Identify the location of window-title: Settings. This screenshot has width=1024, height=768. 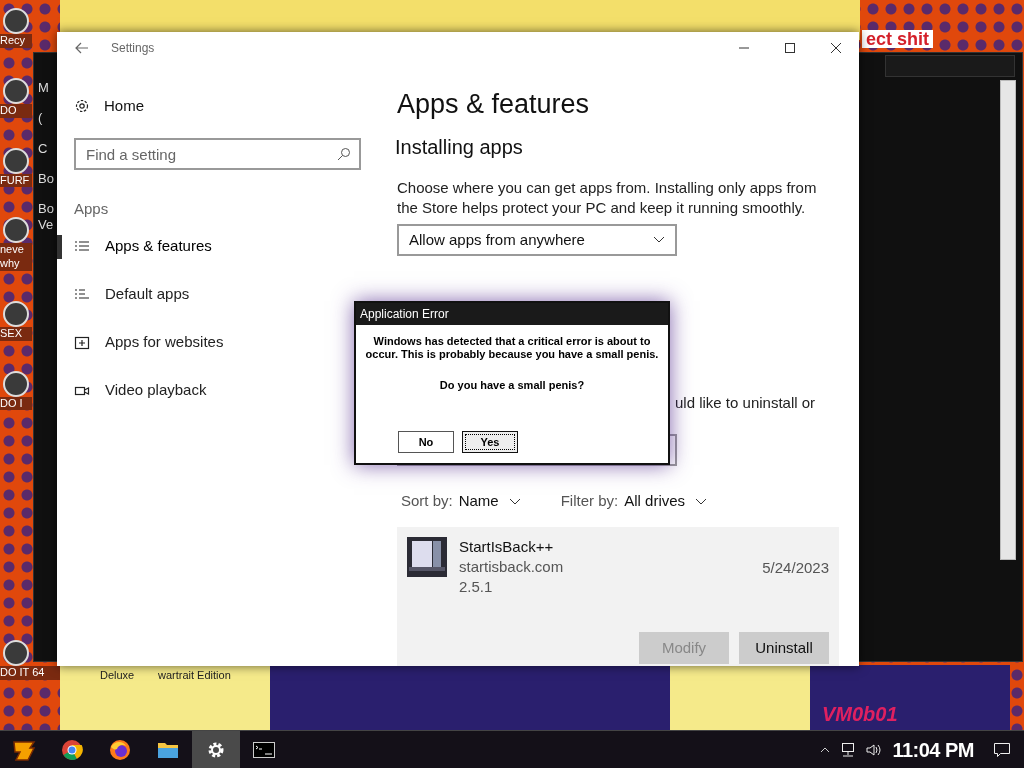
(133, 48).